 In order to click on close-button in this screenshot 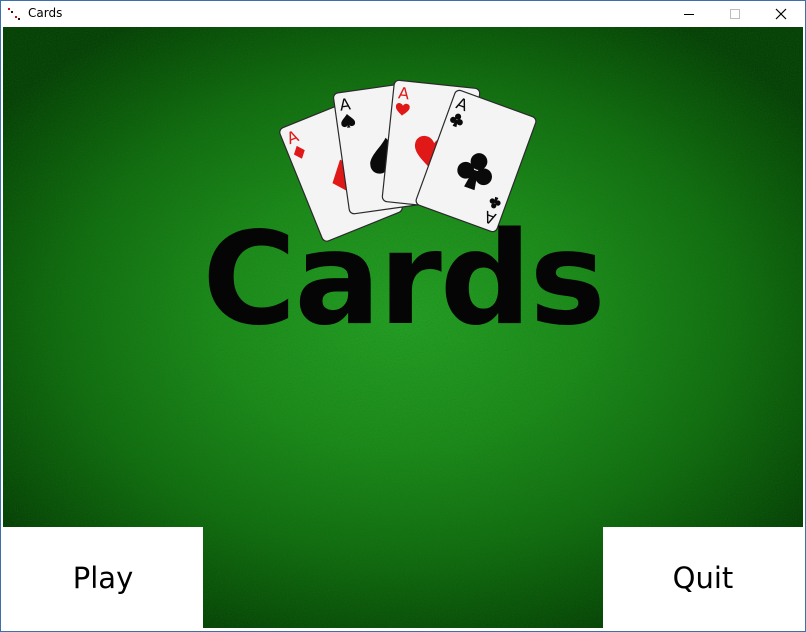, I will do `click(781, 14)`.